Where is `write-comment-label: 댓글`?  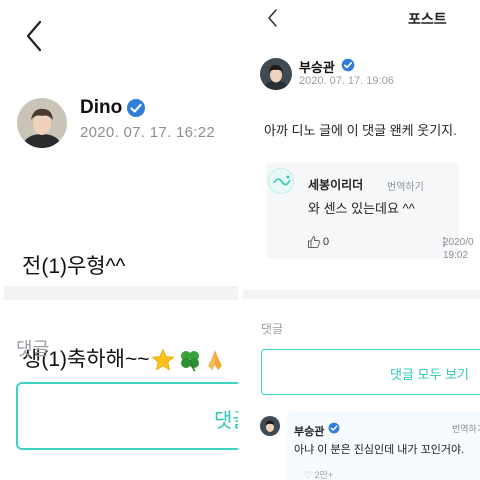
write-comment-label: 댓글 is located at coordinates (226, 421).